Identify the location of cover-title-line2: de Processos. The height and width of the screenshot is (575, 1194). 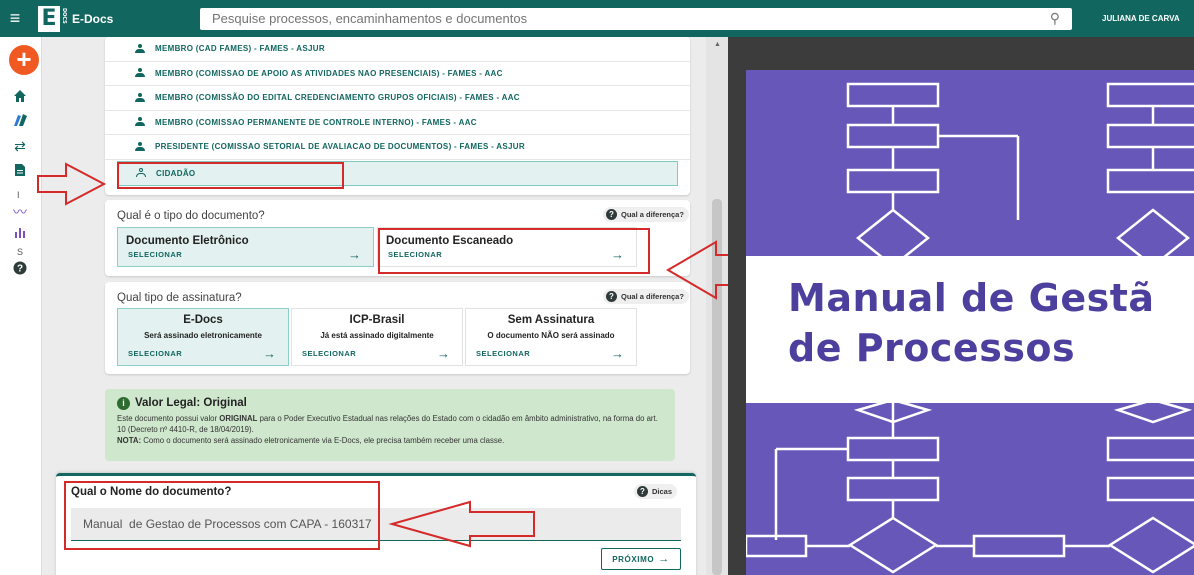
(932, 348).